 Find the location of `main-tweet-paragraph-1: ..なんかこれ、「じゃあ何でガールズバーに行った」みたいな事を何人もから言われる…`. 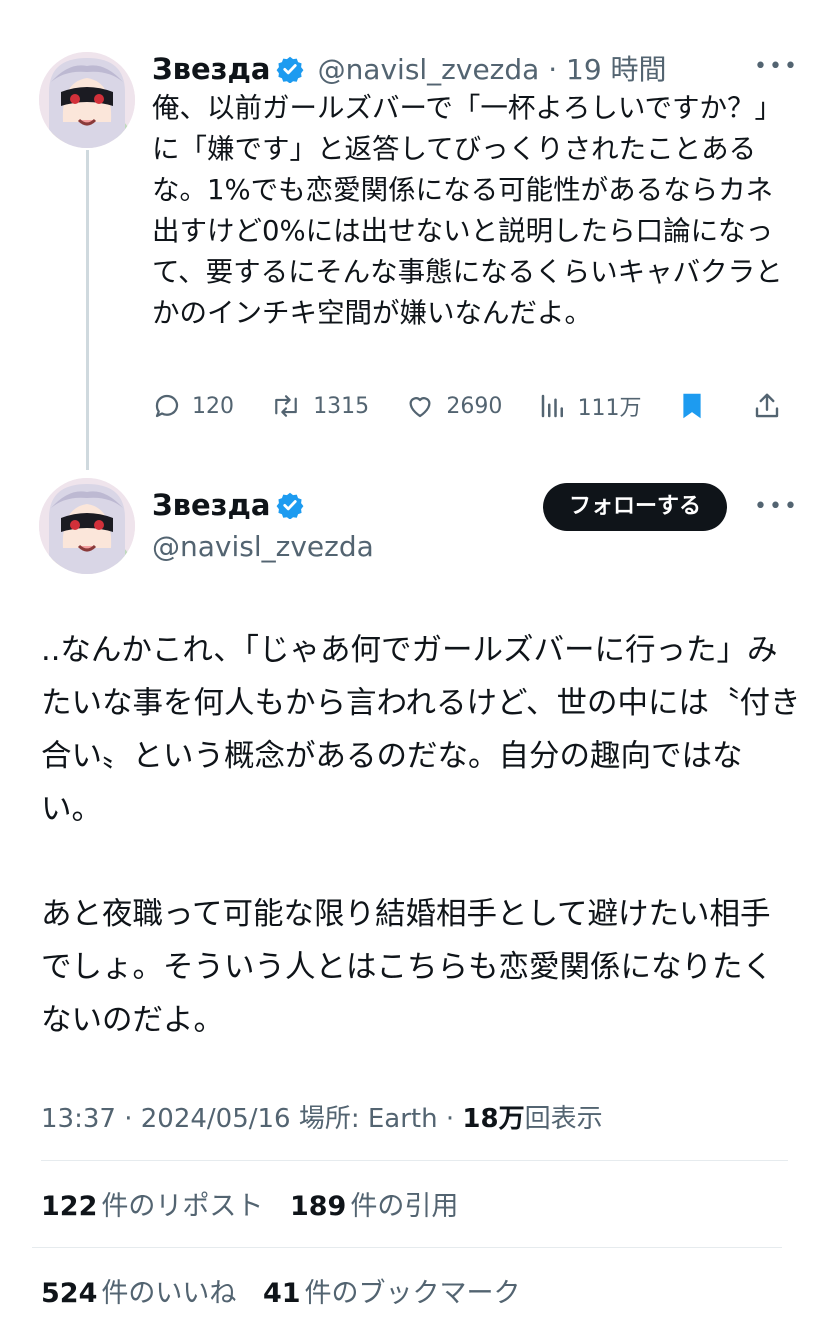

main-tweet-paragraph-1: ..なんかこれ、「じゃあ何でガールズバーに行った」みたいな事を何人もから言われる… is located at coordinates (421, 730).